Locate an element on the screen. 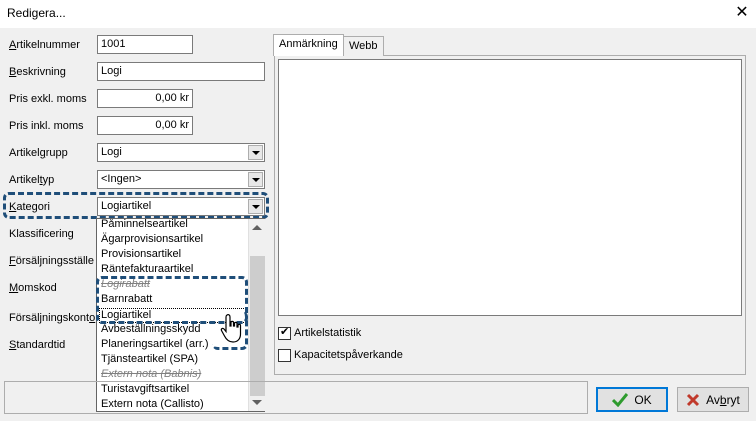 Image resolution: width=756 pixels, height=421 pixels. close-icon: ✕ is located at coordinates (742, 12).